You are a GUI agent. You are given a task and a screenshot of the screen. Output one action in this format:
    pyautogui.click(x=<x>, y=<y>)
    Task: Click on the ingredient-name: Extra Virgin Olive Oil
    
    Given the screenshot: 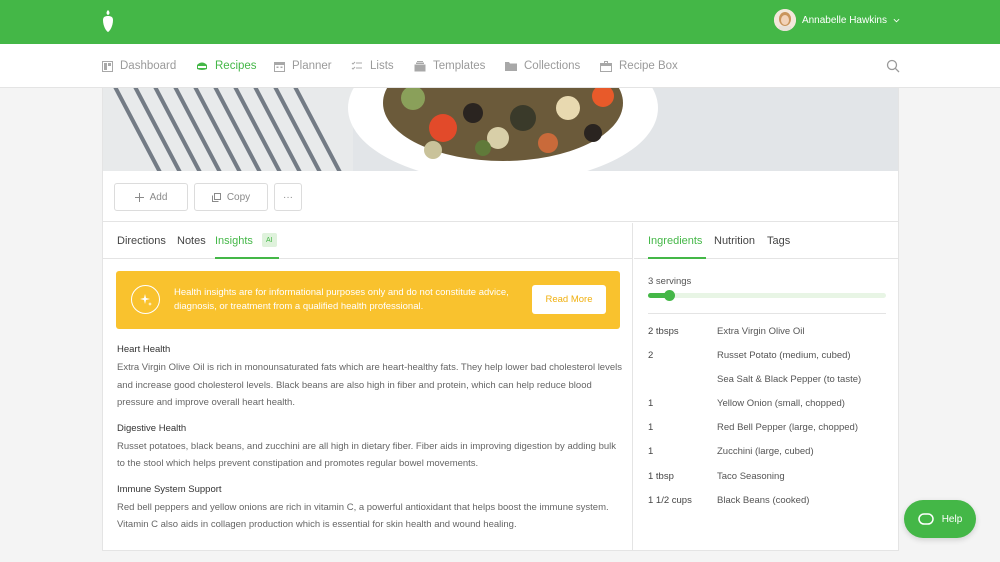 What is the action you would take?
    pyautogui.click(x=761, y=331)
    